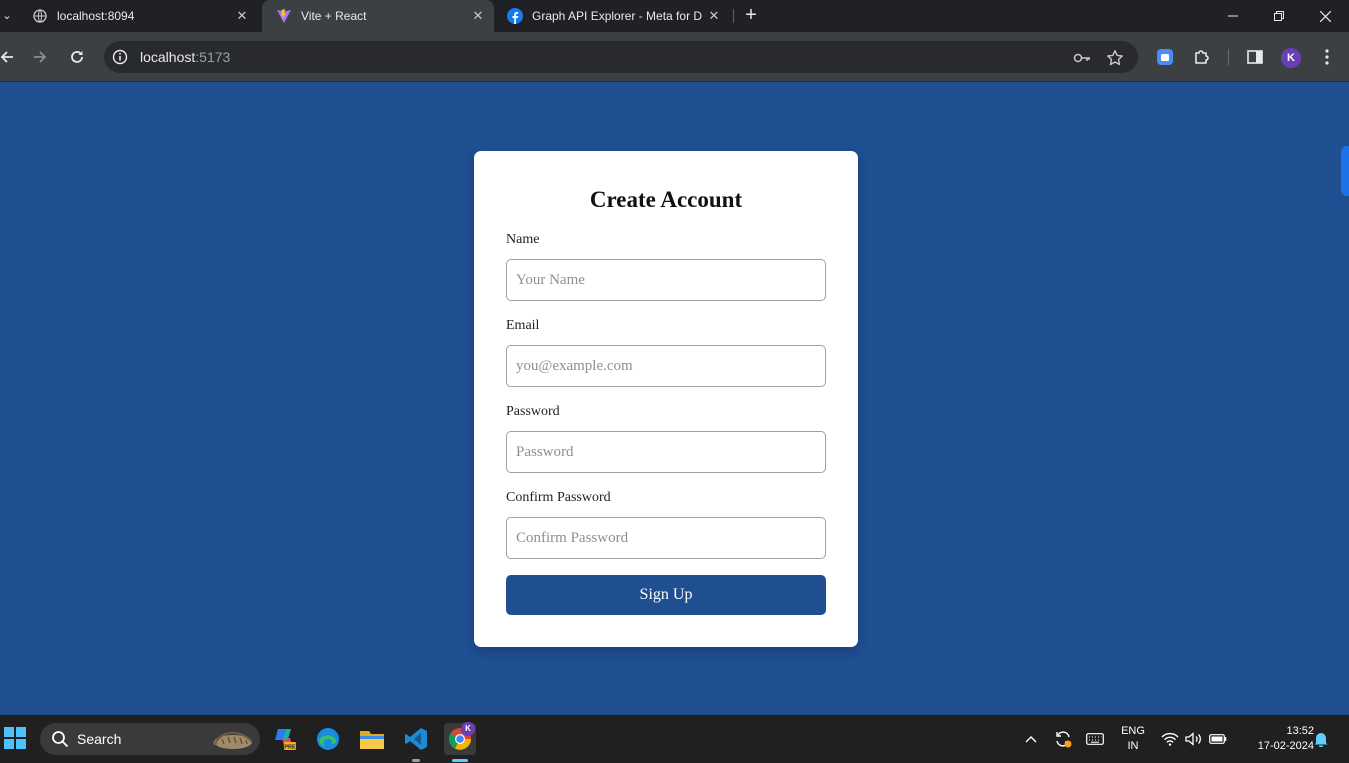 The width and height of the screenshot is (1349, 763). What do you see at coordinates (666, 595) in the screenshot?
I see `sign-up-button: Sign Up` at bounding box center [666, 595].